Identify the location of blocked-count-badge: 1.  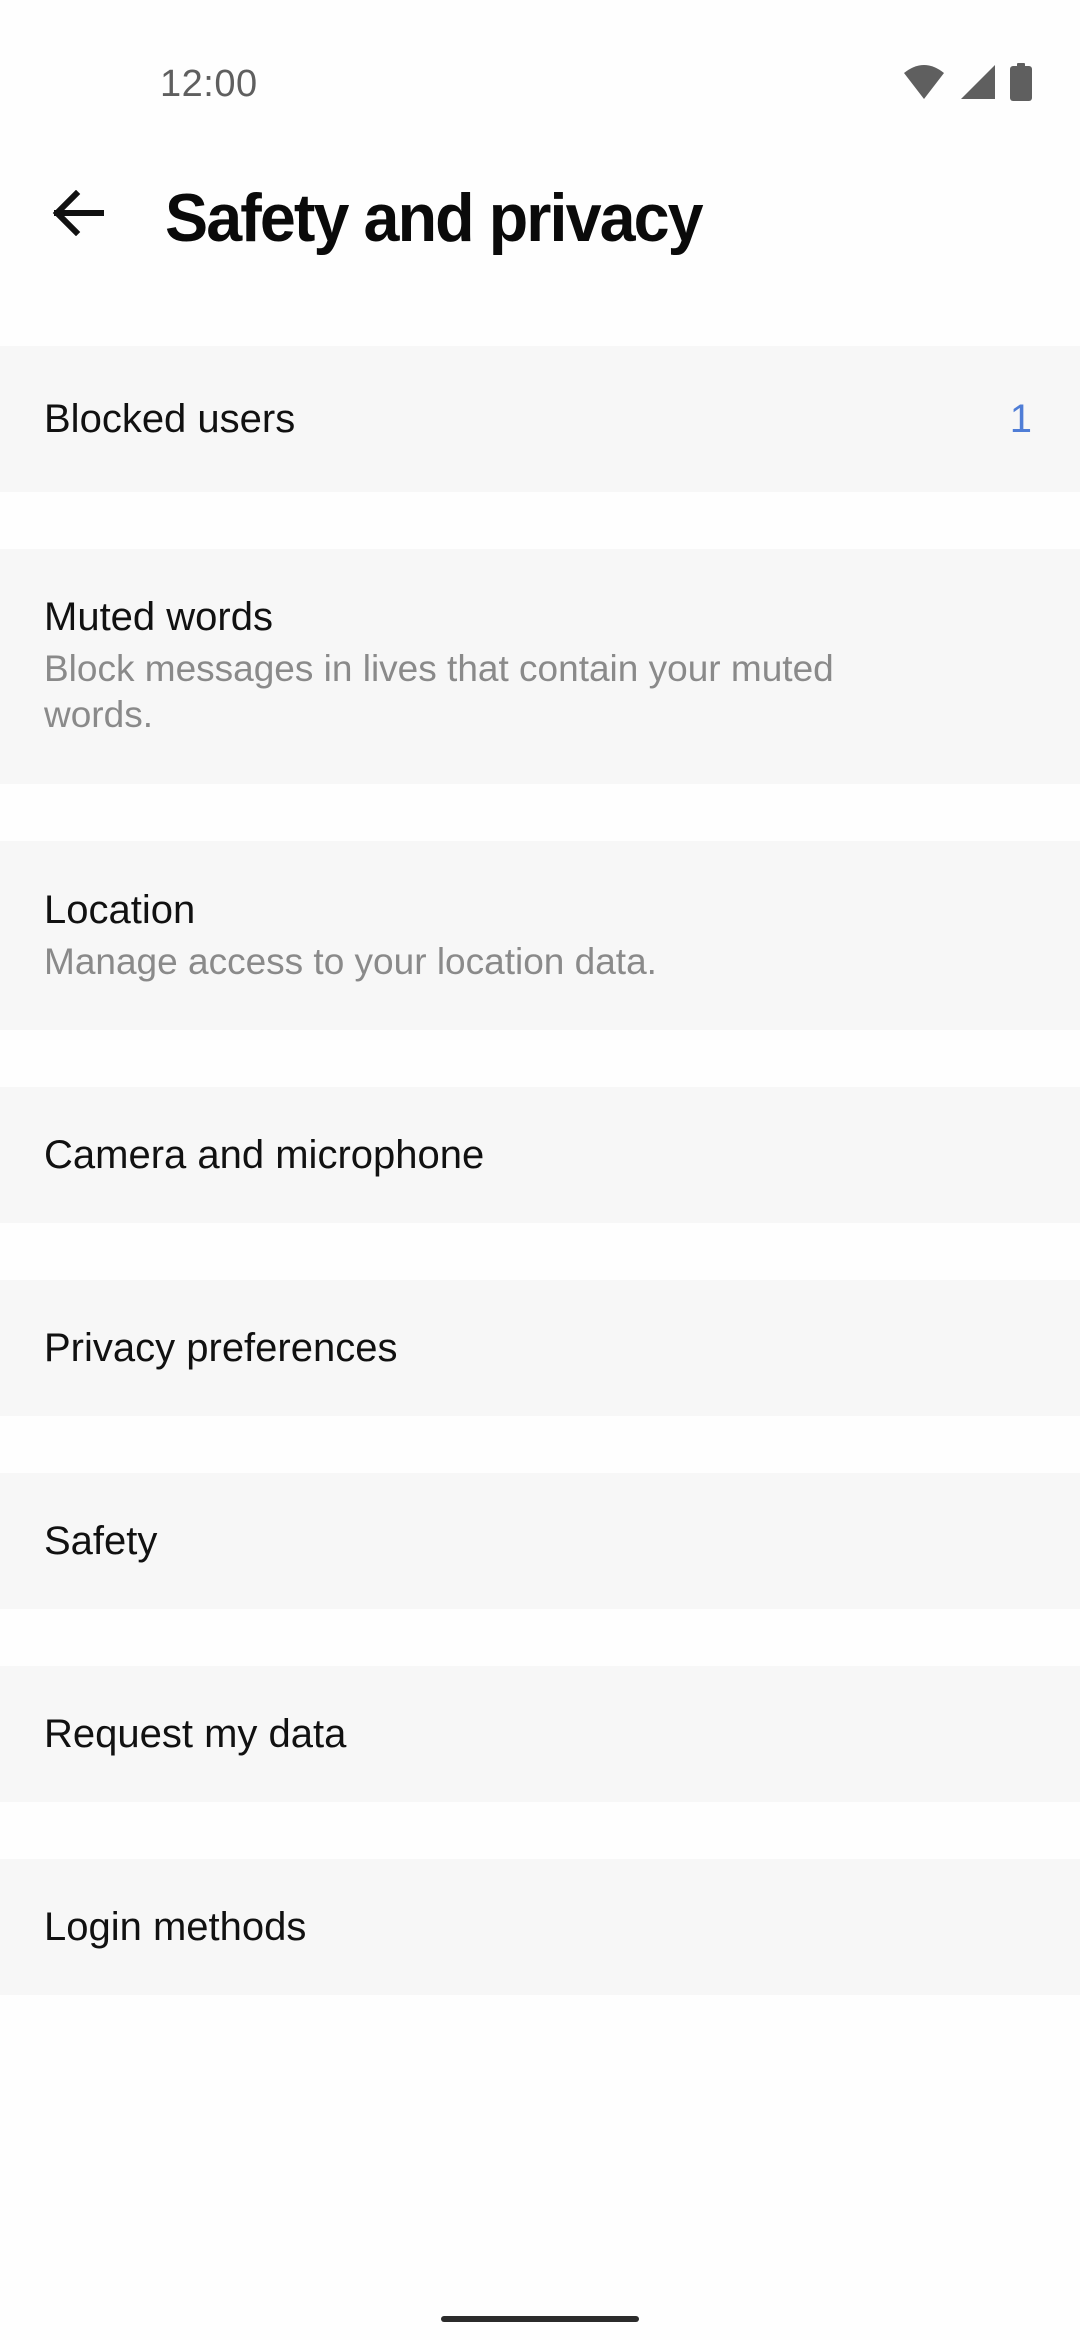
(1020, 419).